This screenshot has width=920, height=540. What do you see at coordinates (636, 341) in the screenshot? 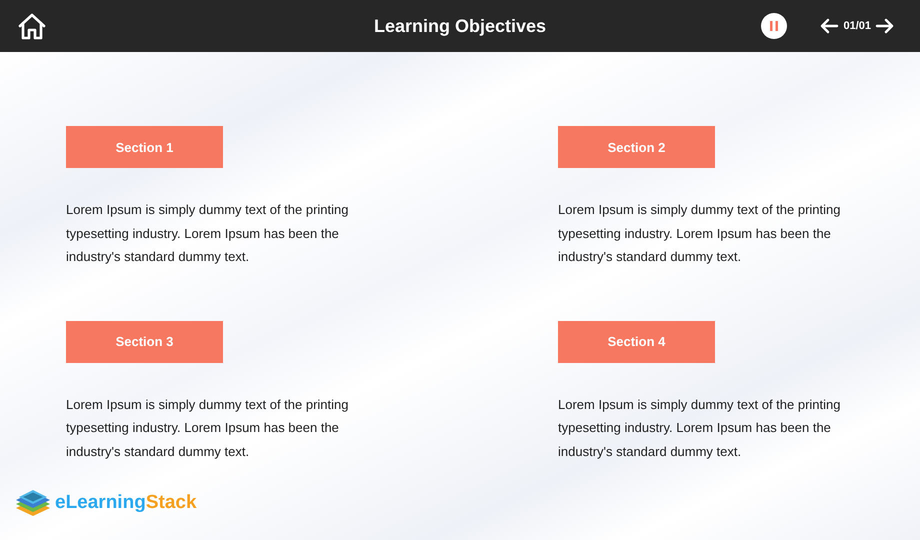
I see `section-button: Section 4` at bounding box center [636, 341].